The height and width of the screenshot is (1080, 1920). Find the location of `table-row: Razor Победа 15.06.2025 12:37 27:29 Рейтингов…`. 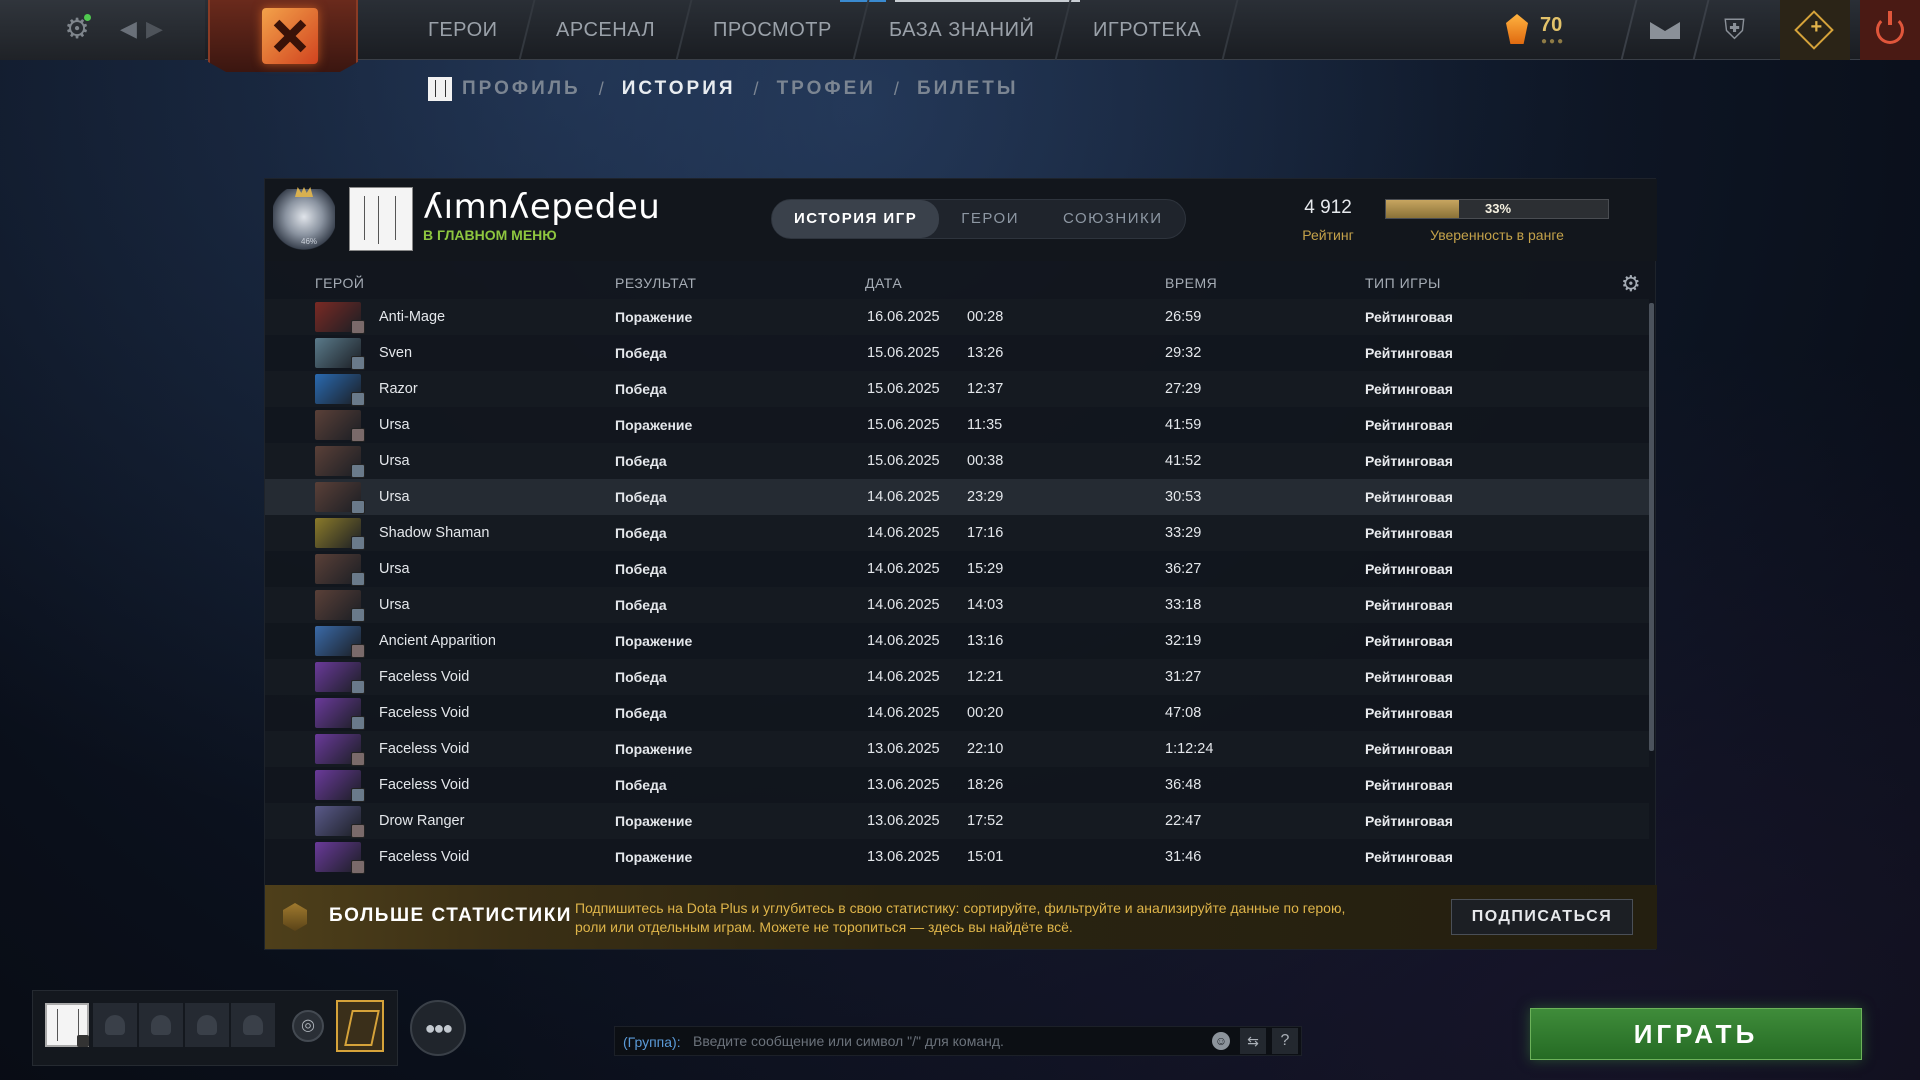

table-row: Razor Победа 15.06.2025 12:37 27:29 Рейтингов… is located at coordinates (957, 389).